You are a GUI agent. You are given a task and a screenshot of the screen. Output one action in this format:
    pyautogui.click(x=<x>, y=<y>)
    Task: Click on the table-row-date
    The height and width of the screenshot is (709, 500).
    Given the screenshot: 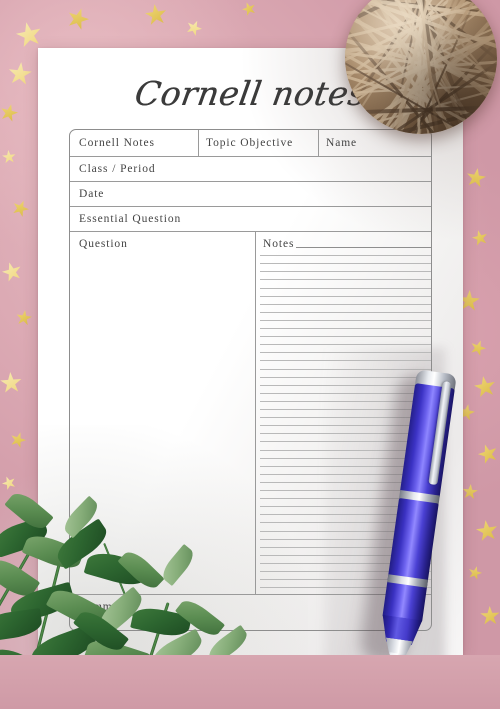 What is the action you would take?
    pyautogui.click(x=250, y=194)
    